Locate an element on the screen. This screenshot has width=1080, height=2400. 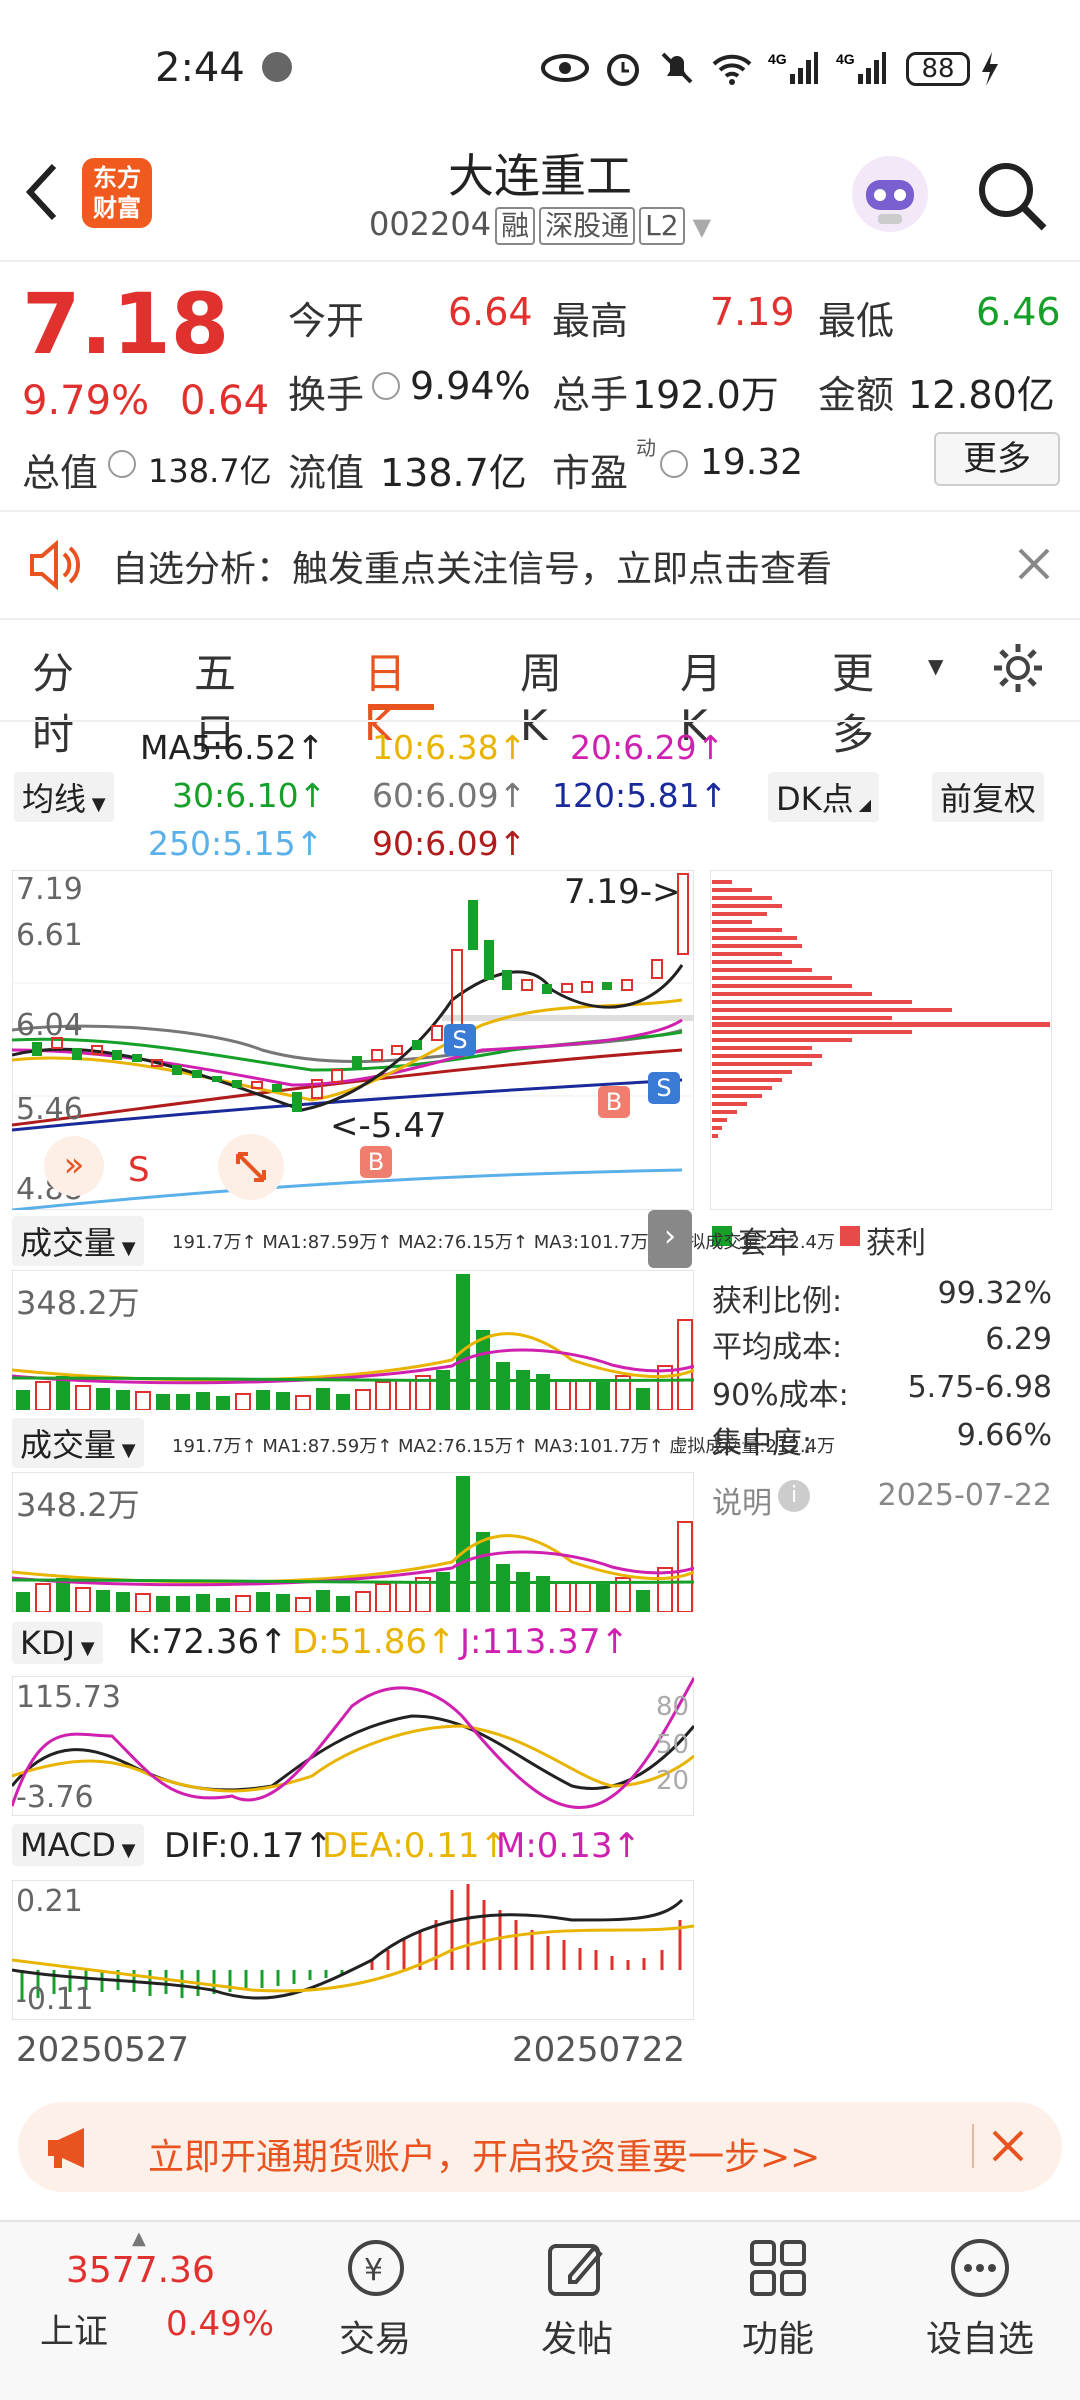
nav-trade: 交易 is located at coordinates (375, 2336).